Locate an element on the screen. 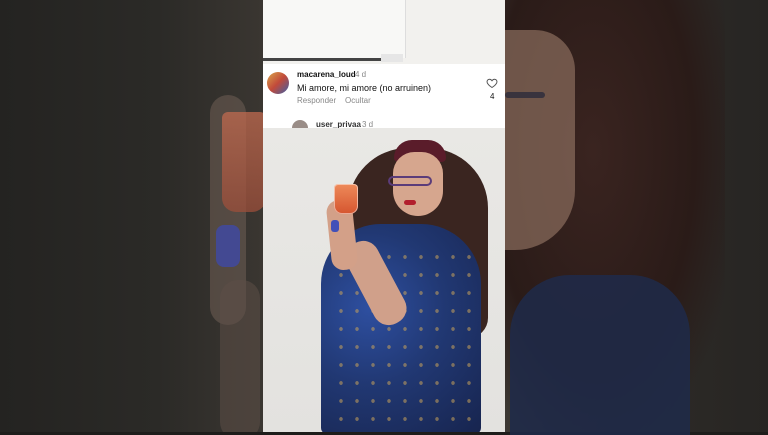  blurred-glasses is located at coordinates (525, 95).